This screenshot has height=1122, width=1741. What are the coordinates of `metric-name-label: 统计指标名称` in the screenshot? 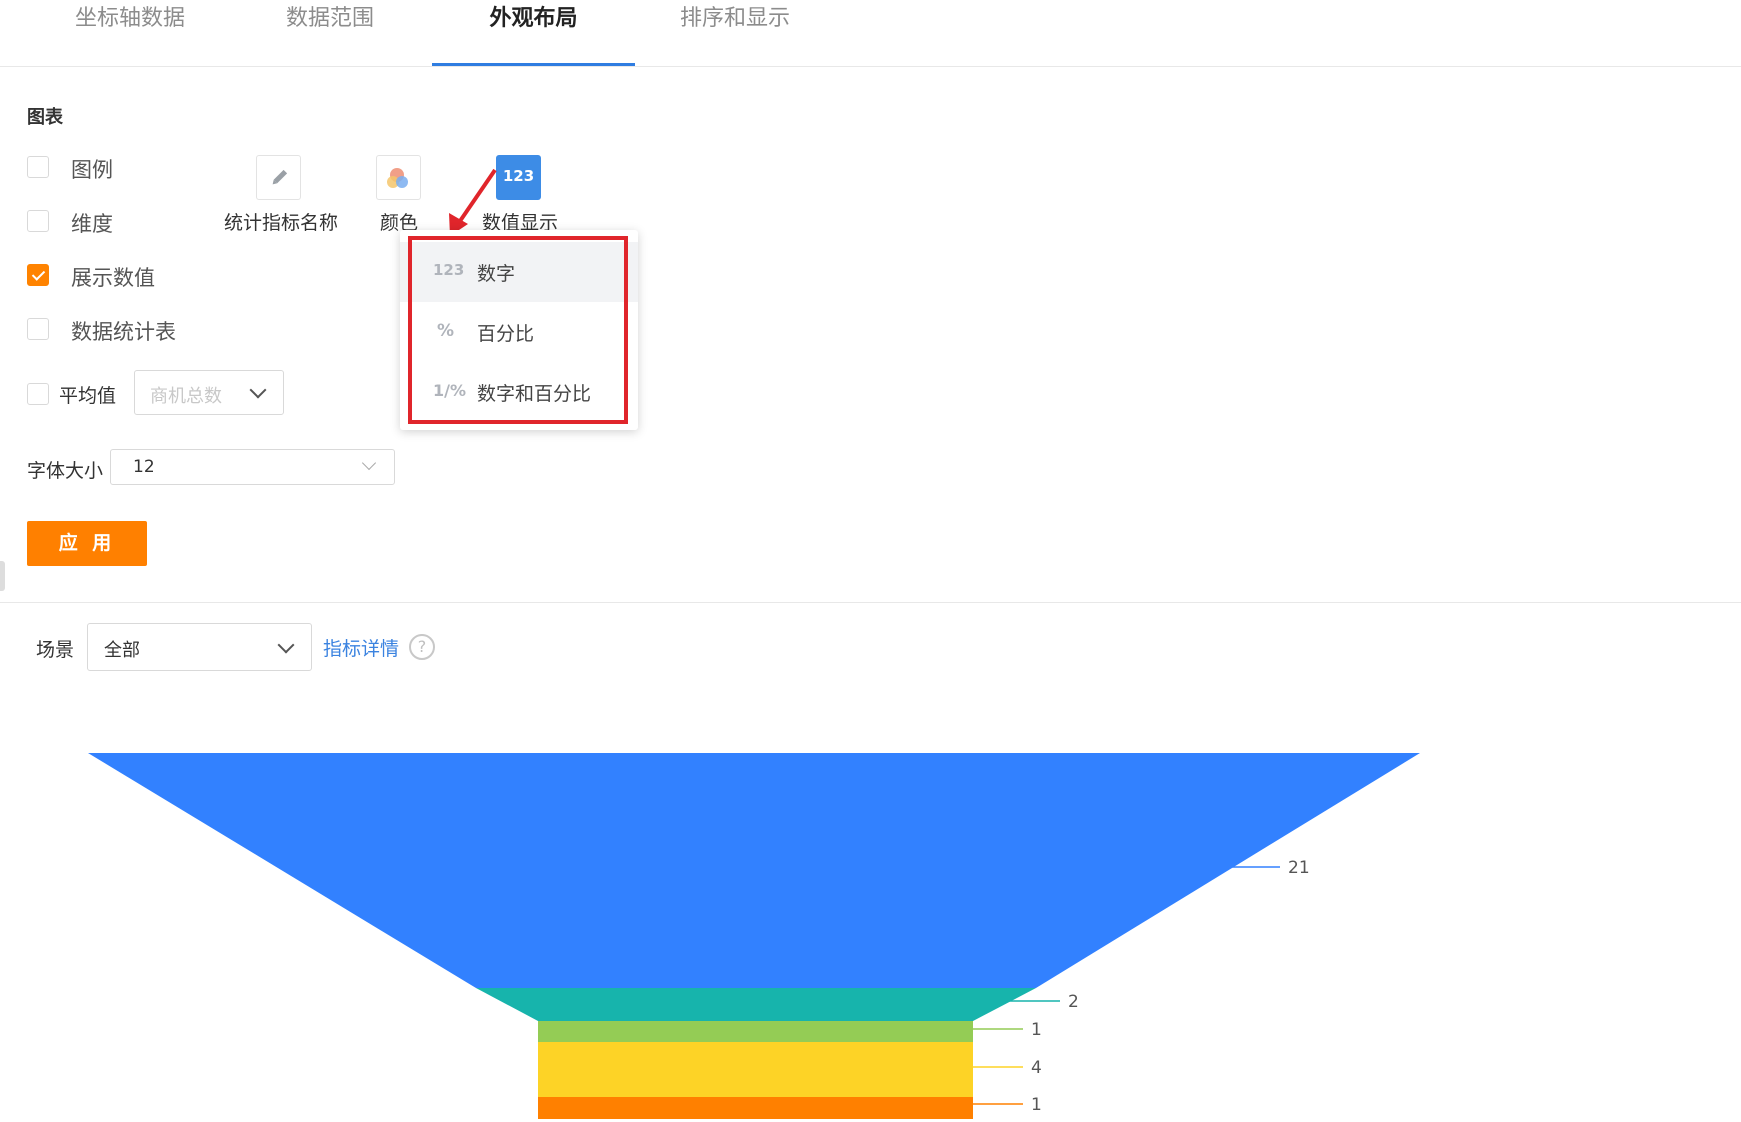 It's located at (281, 223).